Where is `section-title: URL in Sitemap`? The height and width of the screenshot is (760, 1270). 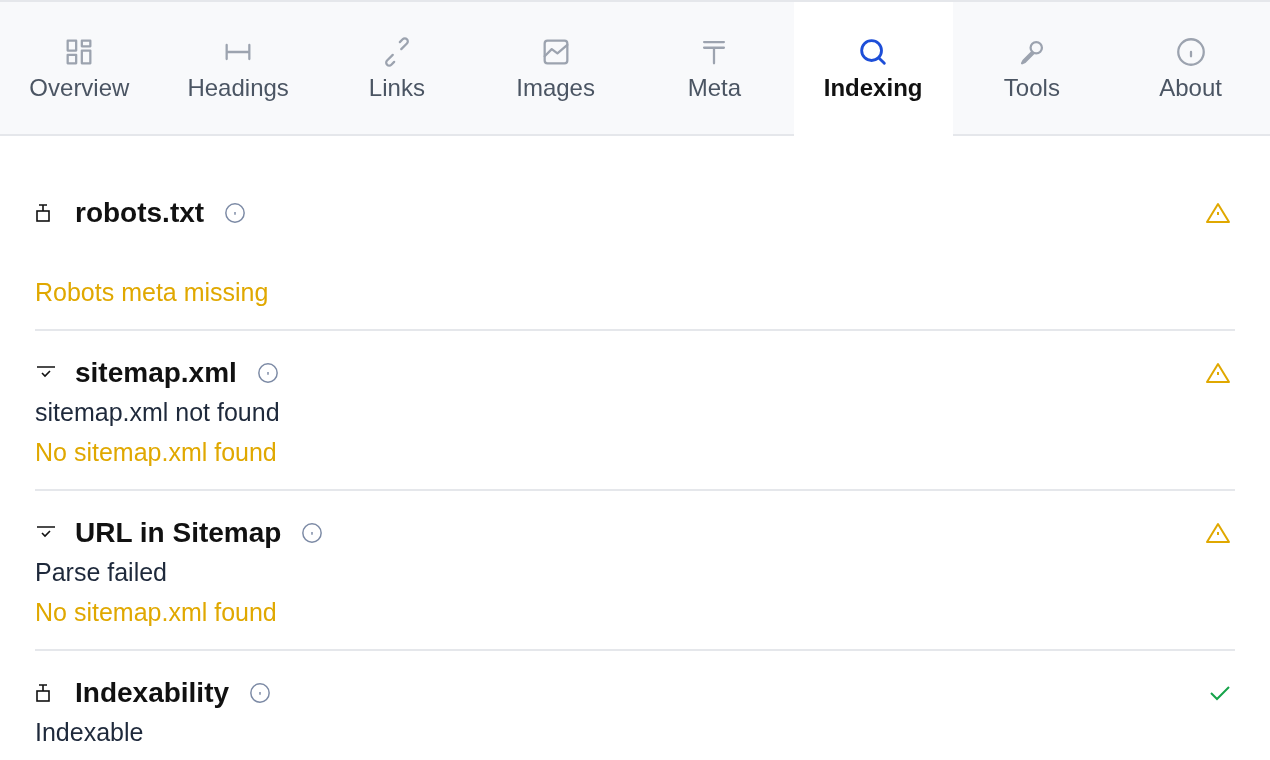 section-title: URL in Sitemap is located at coordinates (178, 533).